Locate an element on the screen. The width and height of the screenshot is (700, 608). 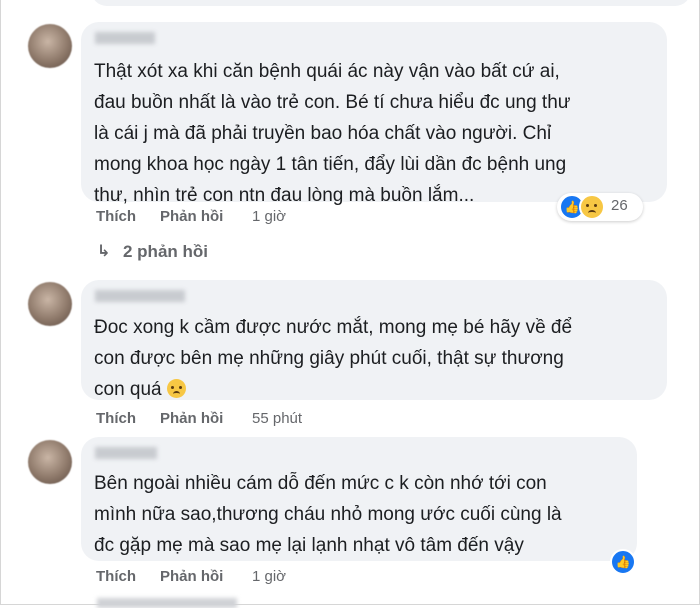
sad-face-icon is located at coordinates (176, 388).